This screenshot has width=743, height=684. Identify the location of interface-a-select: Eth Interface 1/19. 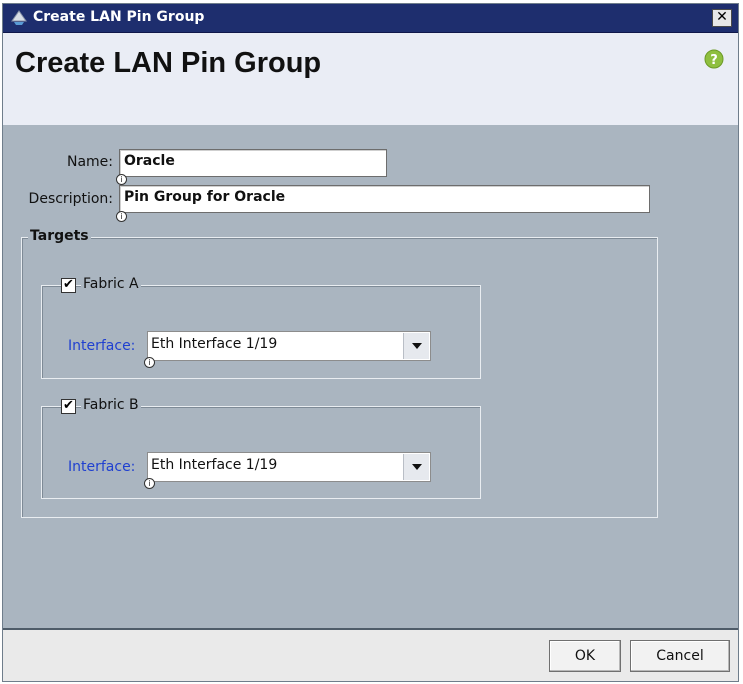
(289, 346).